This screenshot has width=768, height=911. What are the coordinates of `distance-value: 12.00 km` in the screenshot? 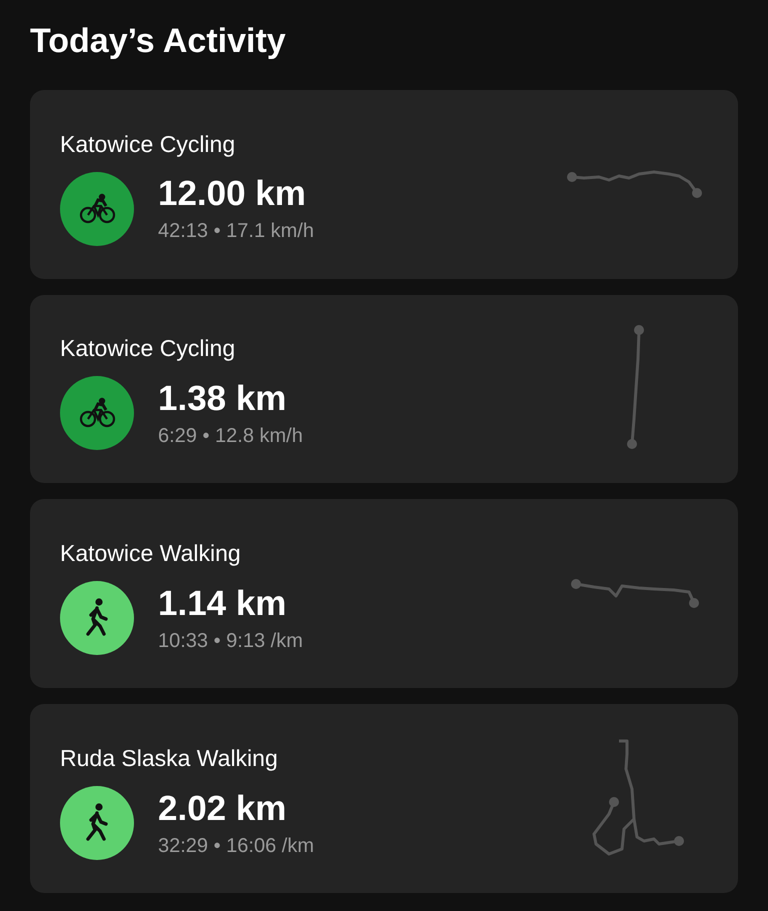 It's located at (232, 194).